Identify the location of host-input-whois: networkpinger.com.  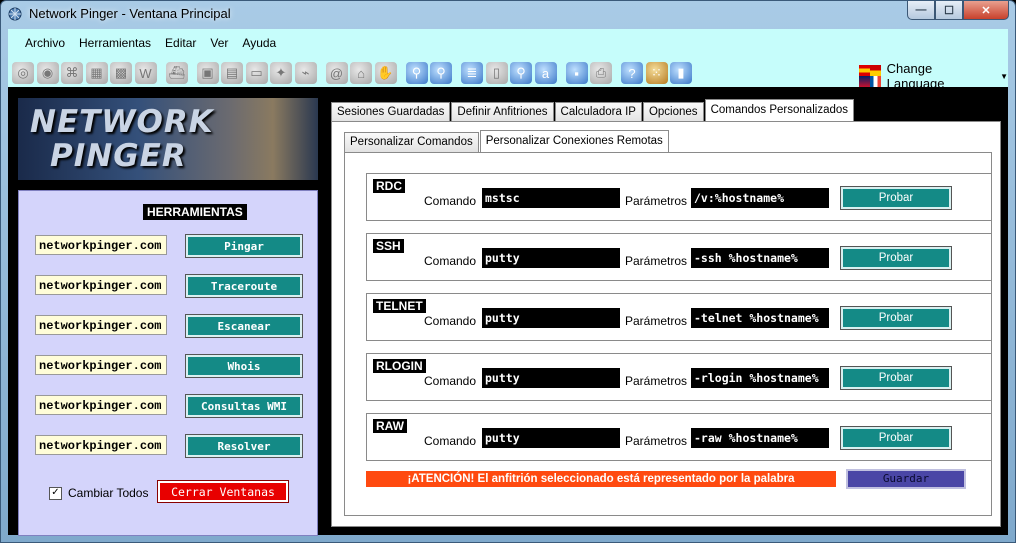
(101, 365).